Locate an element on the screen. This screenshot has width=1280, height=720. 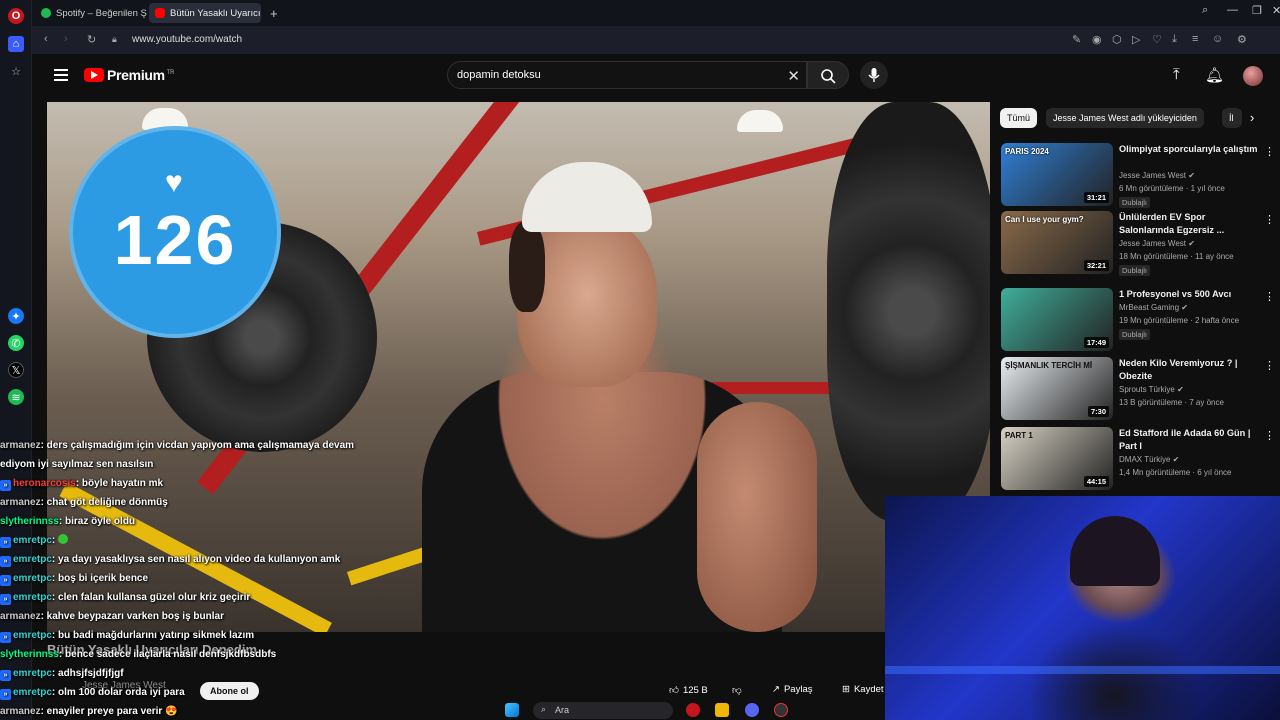
profile-icon: ☺ is located at coordinates (1217, 39).